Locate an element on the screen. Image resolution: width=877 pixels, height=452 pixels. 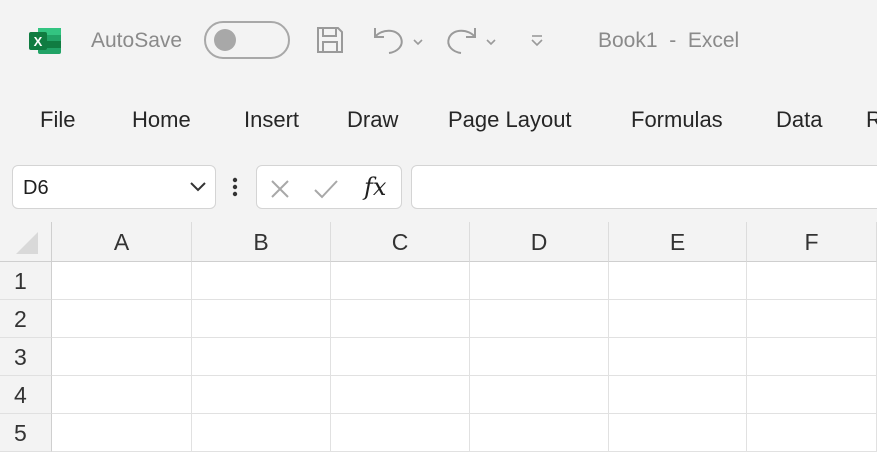
cell-e1 is located at coordinates (678, 281).